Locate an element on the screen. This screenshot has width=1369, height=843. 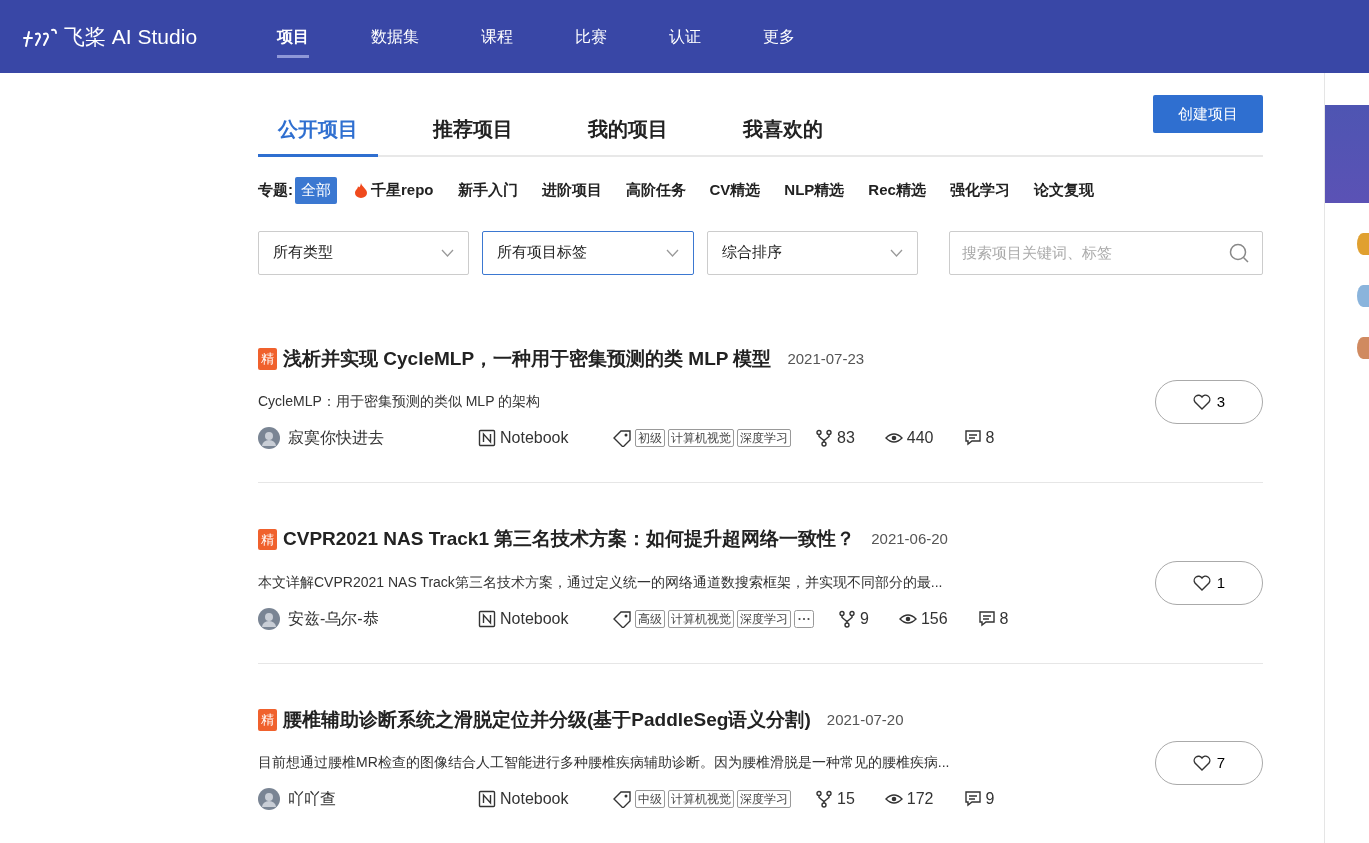
search-icon is located at coordinates (1239, 252).